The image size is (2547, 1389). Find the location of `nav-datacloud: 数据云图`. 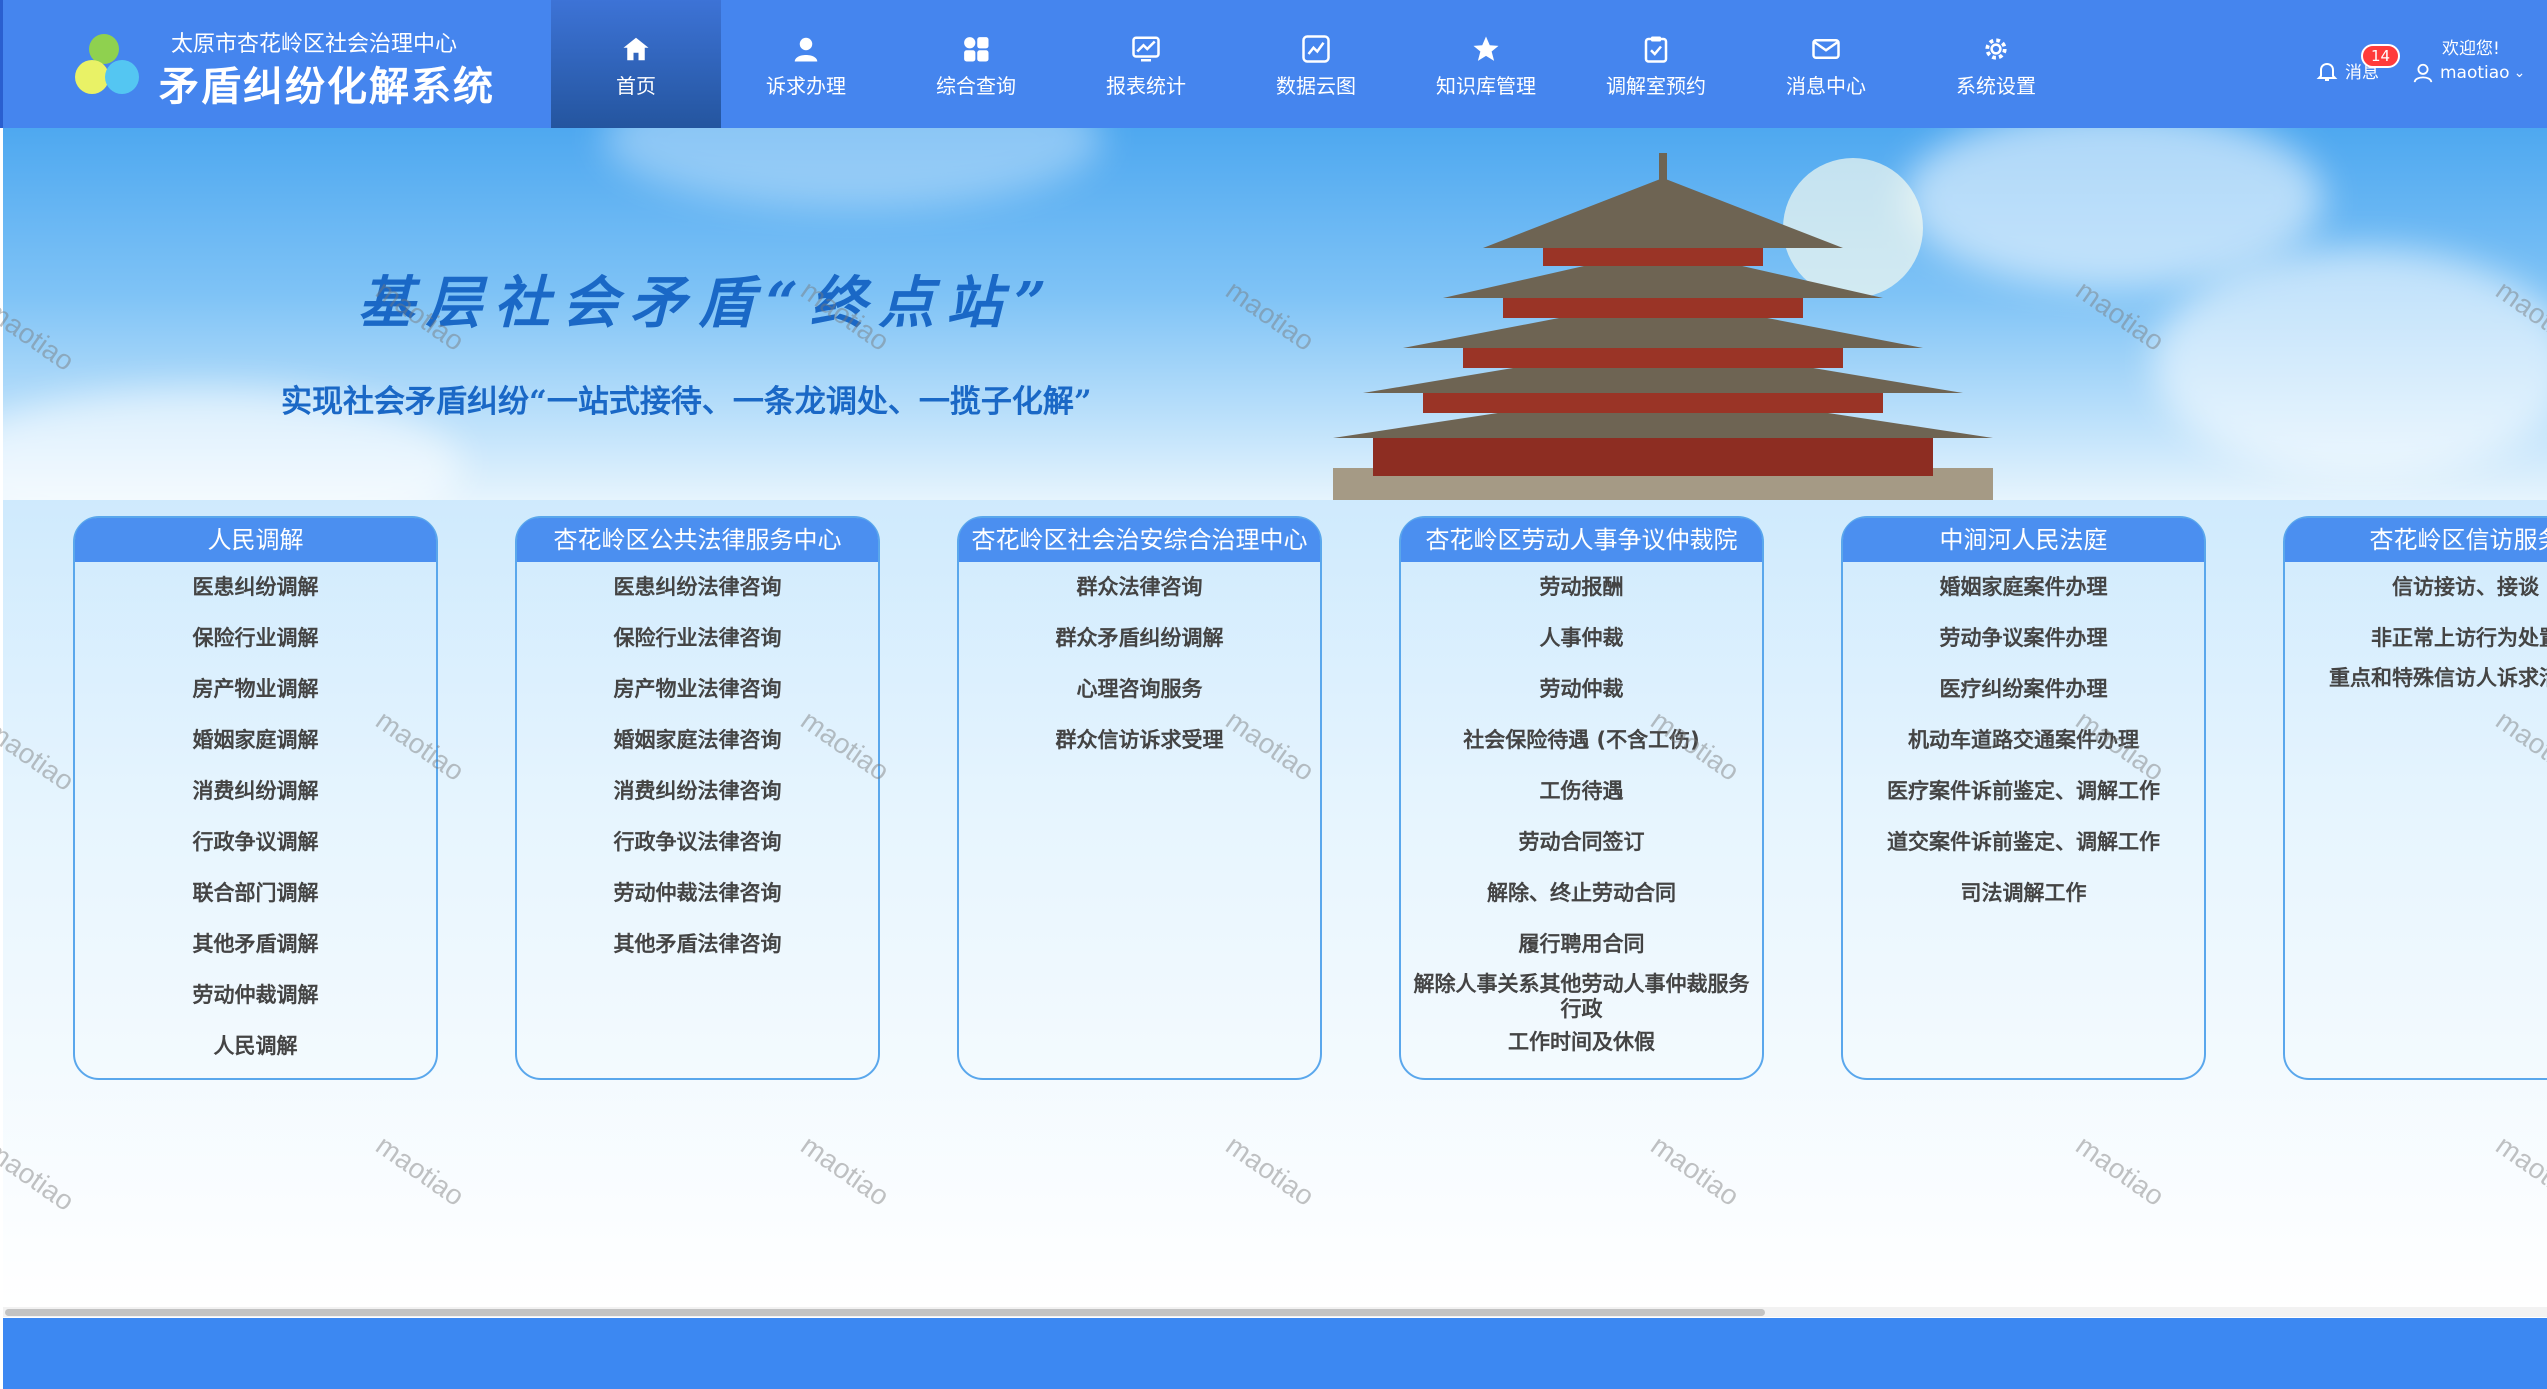

nav-datacloud: 数据云图 is located at coordinates (1316, 64).